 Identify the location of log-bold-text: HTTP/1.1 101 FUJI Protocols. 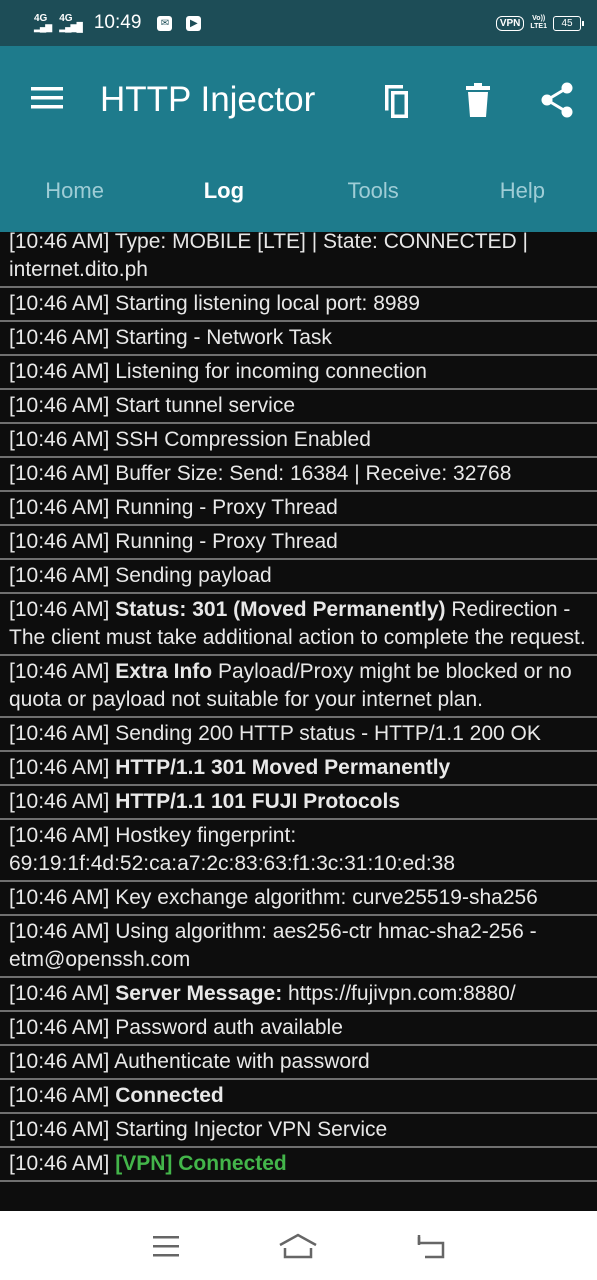
(258, 801).